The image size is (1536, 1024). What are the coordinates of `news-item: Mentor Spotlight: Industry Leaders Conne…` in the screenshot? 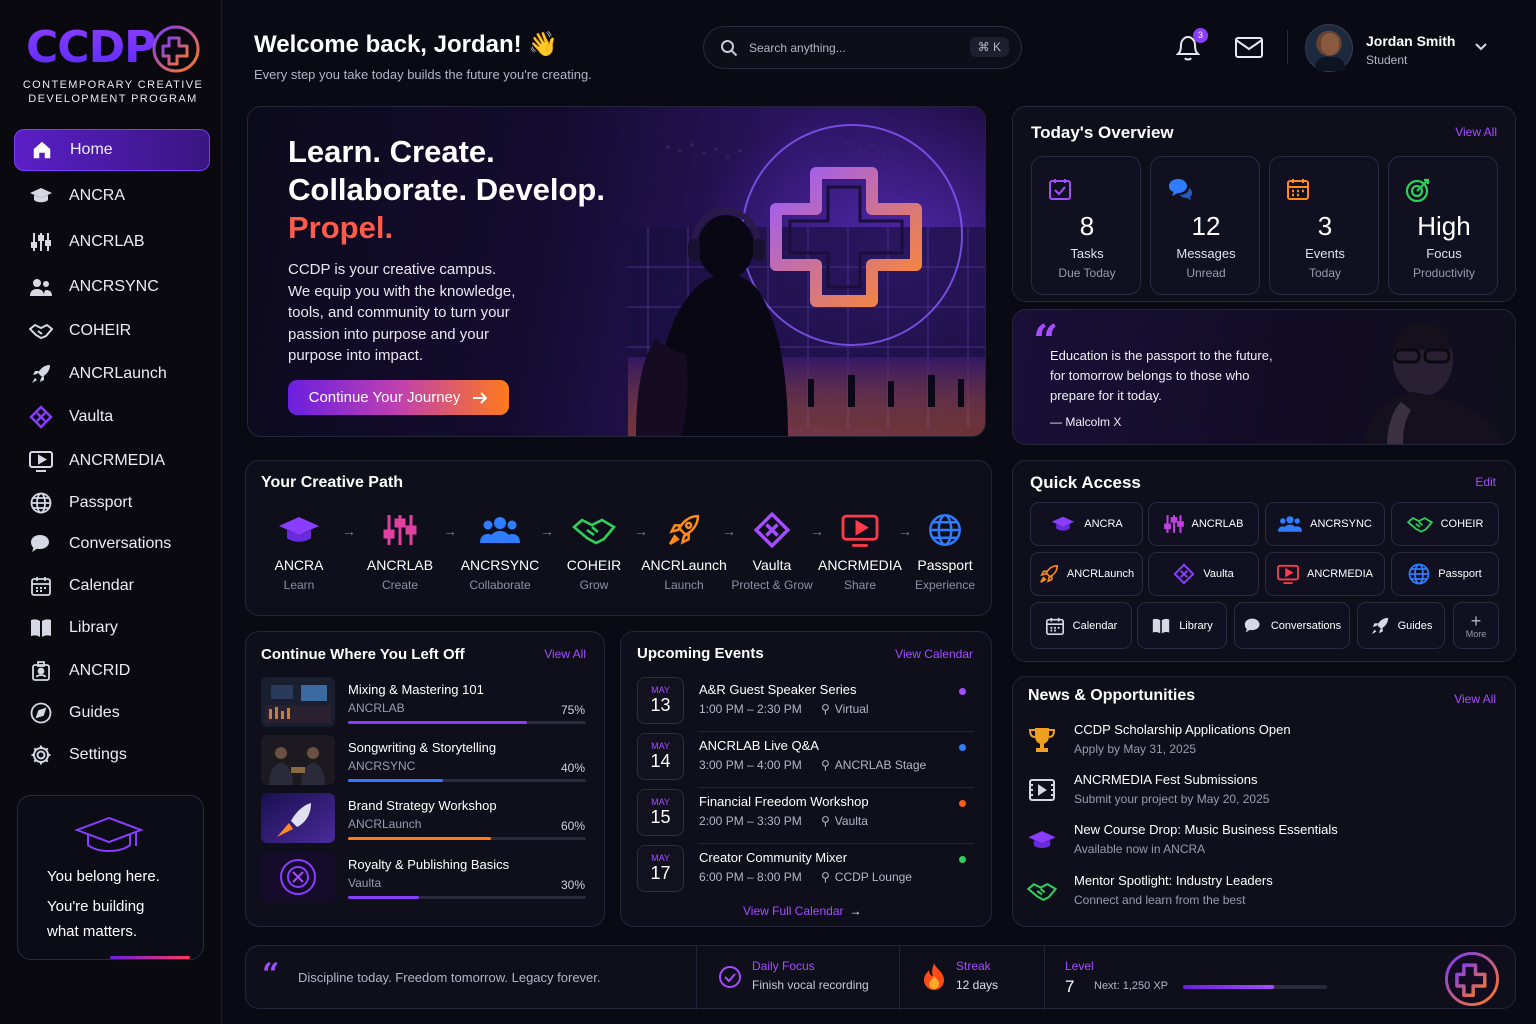 It's located at (1262, 894).